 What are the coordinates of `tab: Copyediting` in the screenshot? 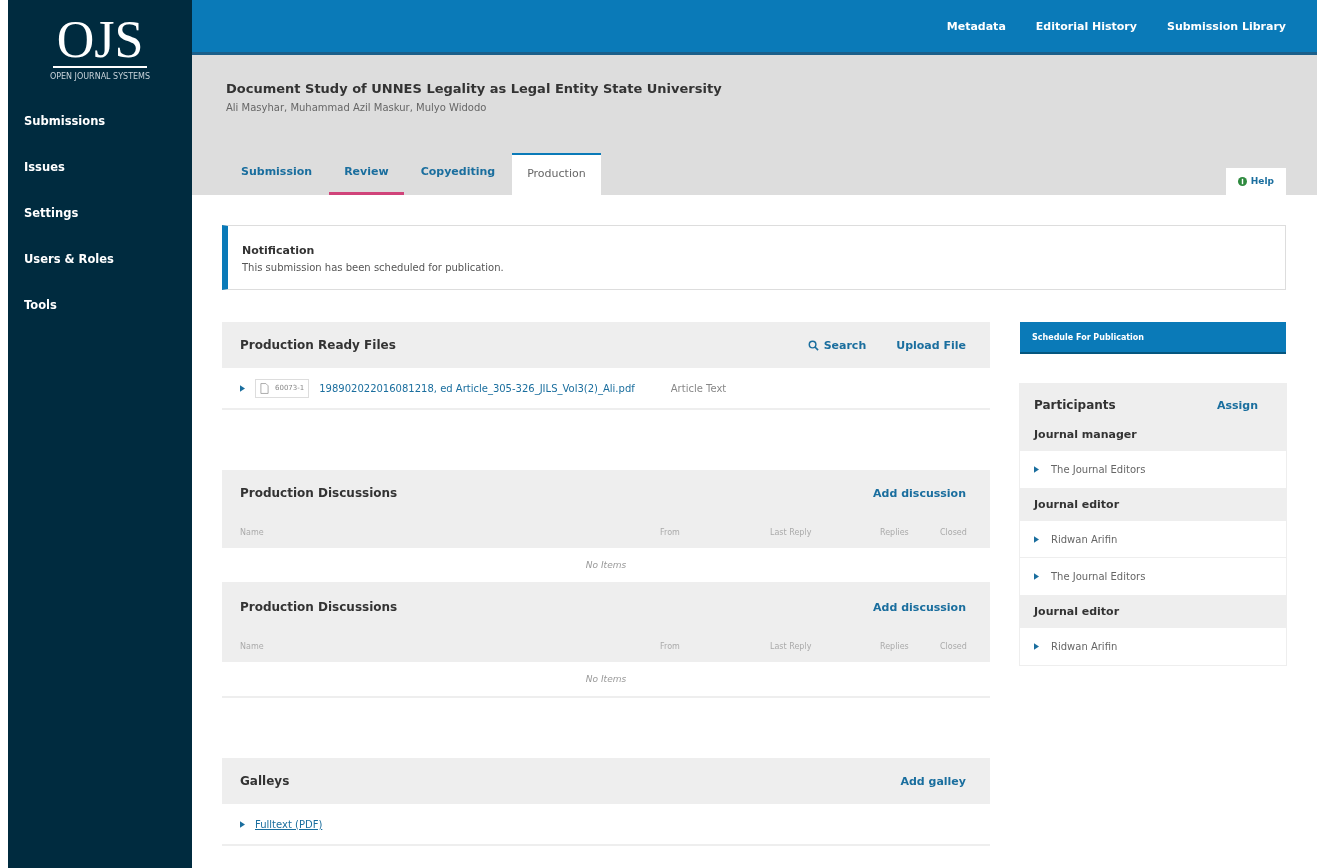 It's located at (458, 174).